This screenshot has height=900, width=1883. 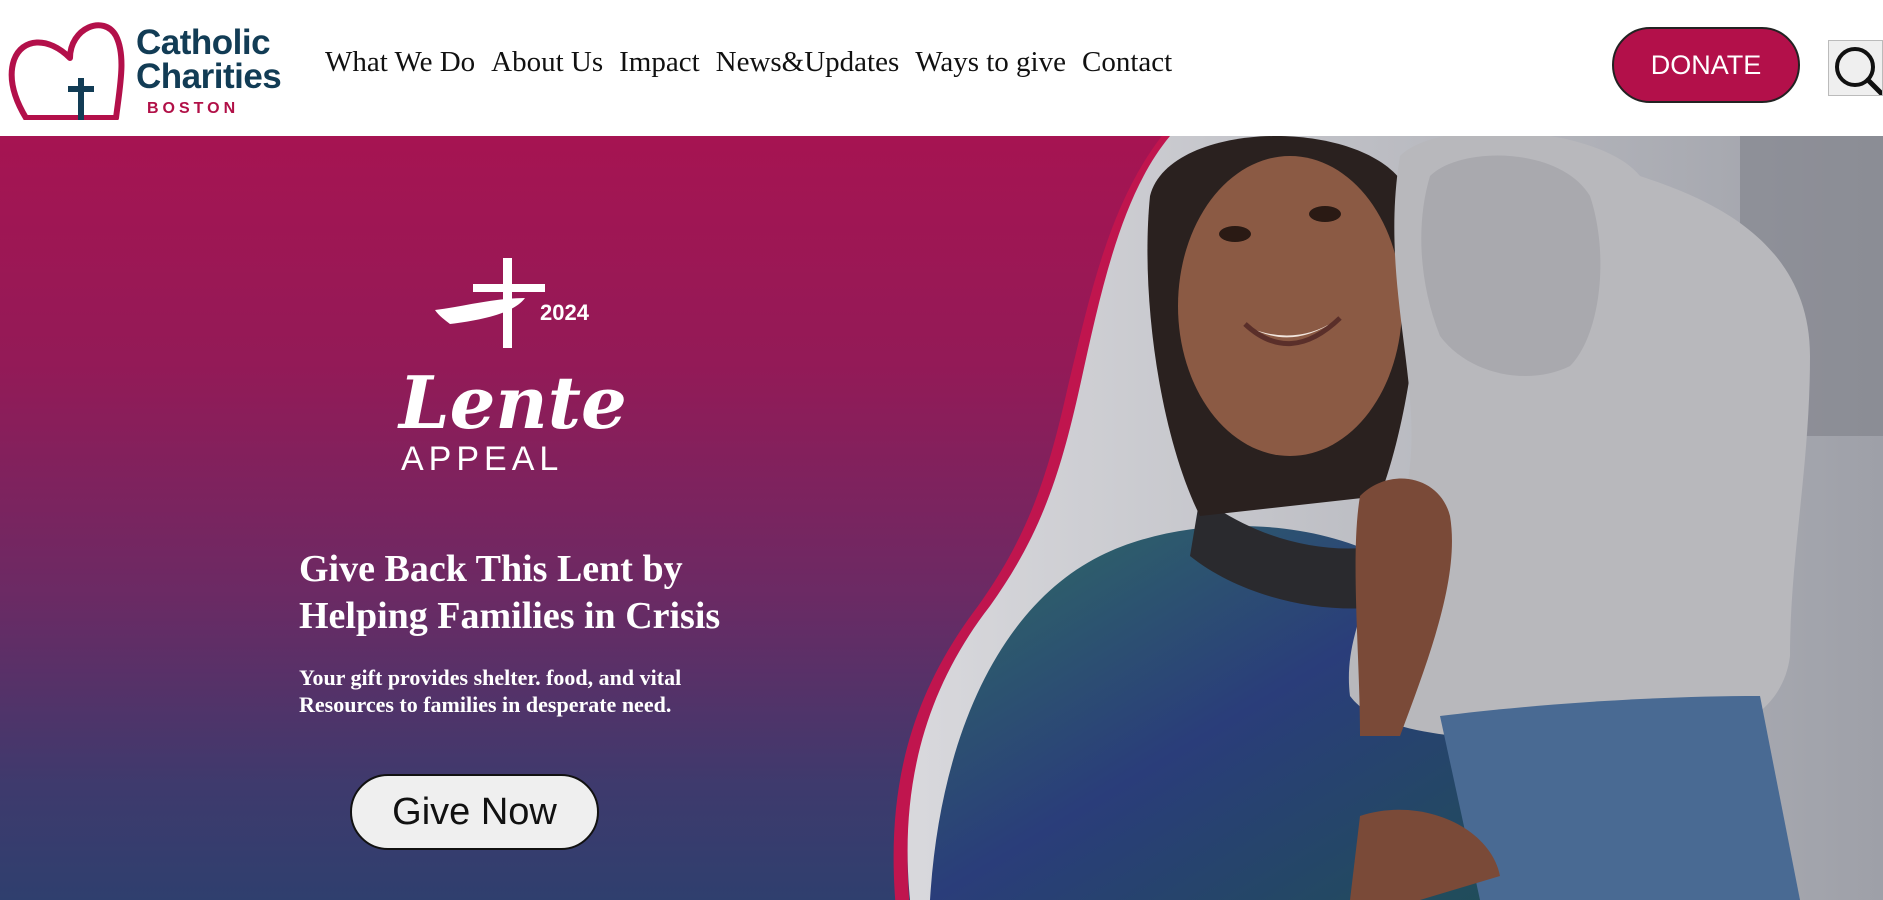 I want to click on lenten-badge-year: 2024, so click(x=565, y=312).